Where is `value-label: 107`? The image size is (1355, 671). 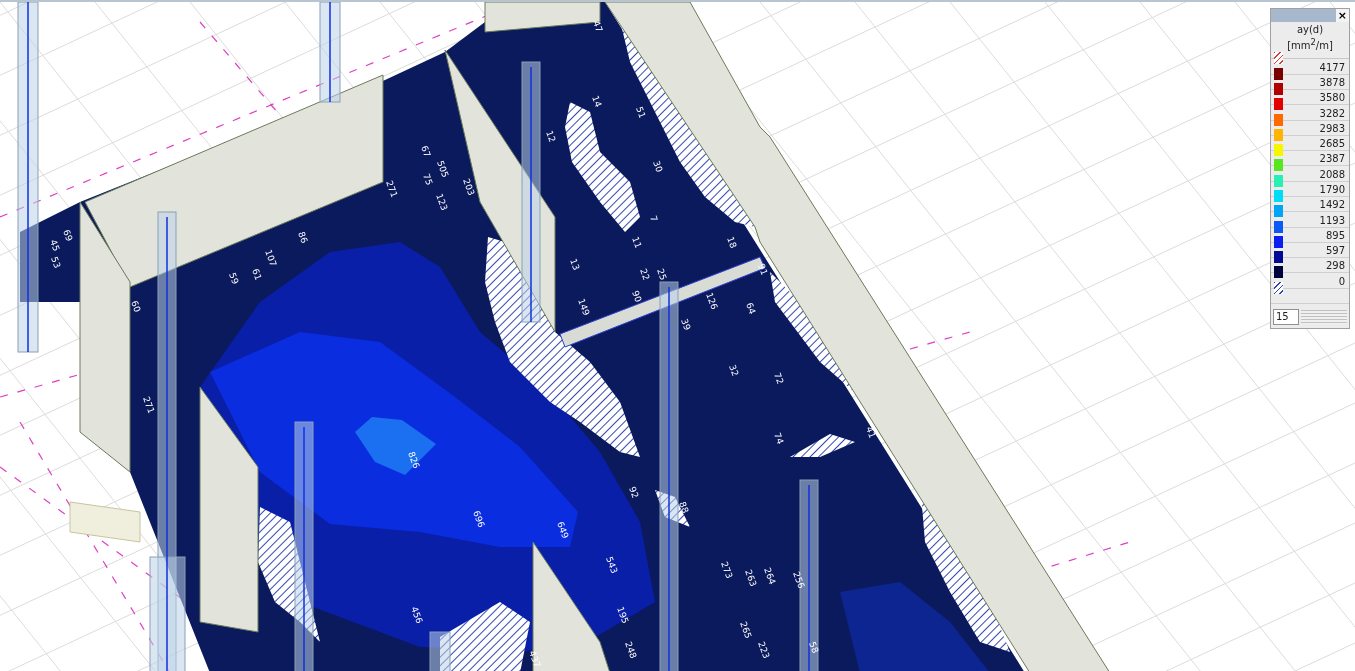
value-label: 107 is located at coordinates (271, 258).